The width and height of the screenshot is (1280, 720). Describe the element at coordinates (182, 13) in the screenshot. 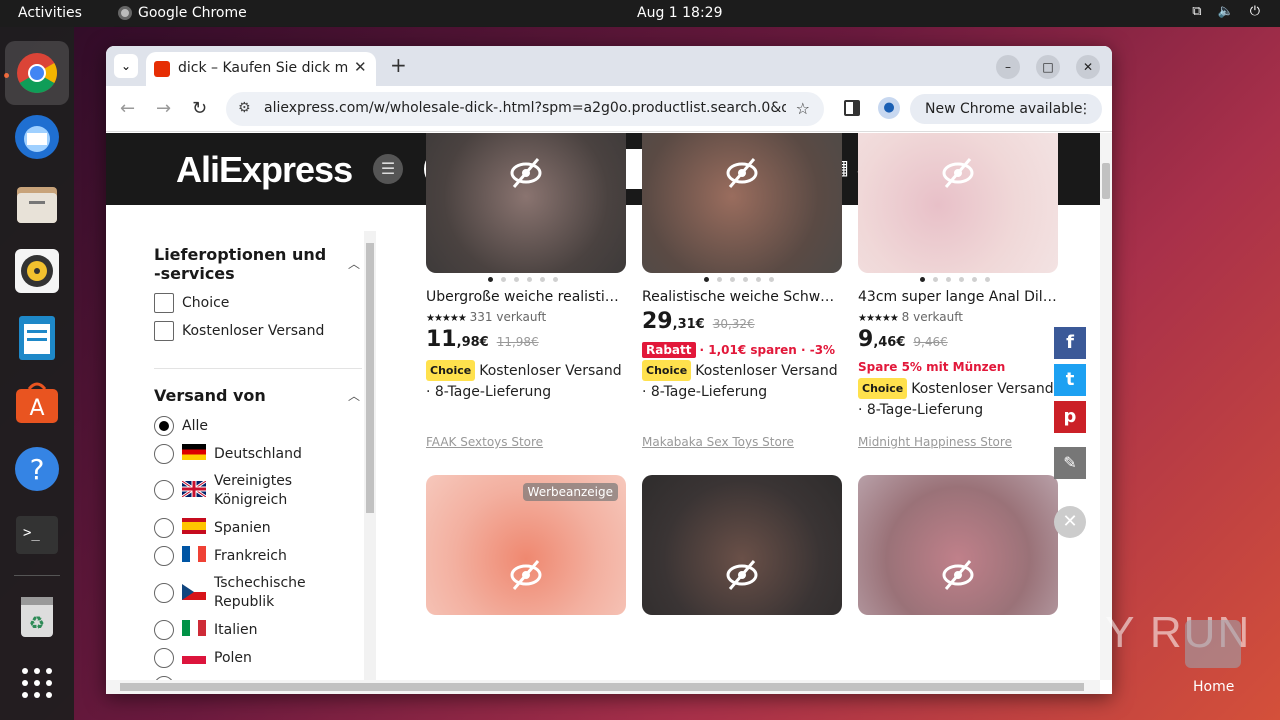

I see `app-menu: Google Chrome` at that location.